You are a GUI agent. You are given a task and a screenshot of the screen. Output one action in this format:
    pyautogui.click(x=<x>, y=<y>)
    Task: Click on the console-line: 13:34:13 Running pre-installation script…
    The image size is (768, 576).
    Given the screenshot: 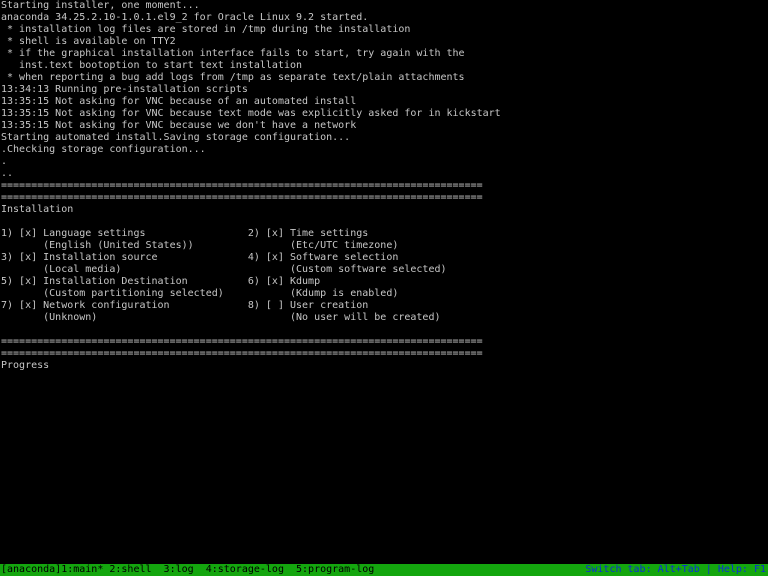 What is the action you would take?
    pyautogui.click(x=124, y=89)
    